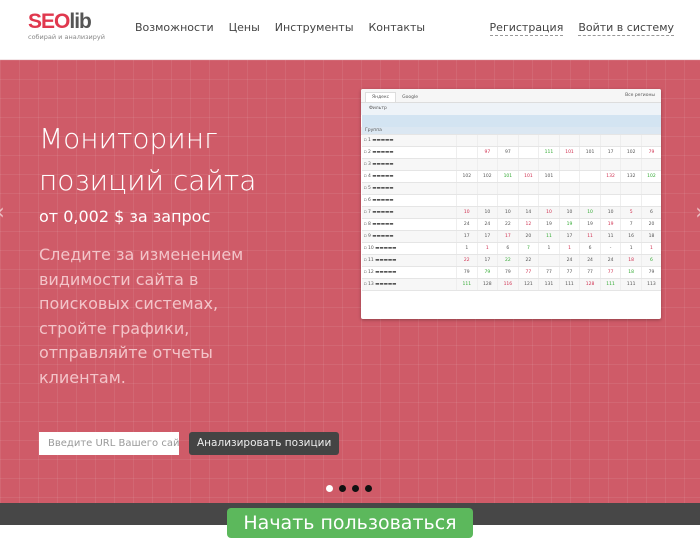 The height and width of the screenshot is (538, 700). Describe the element at coordinates (314, 27) in the screenshot. I see `nav-tools: Инструменты` at that location.